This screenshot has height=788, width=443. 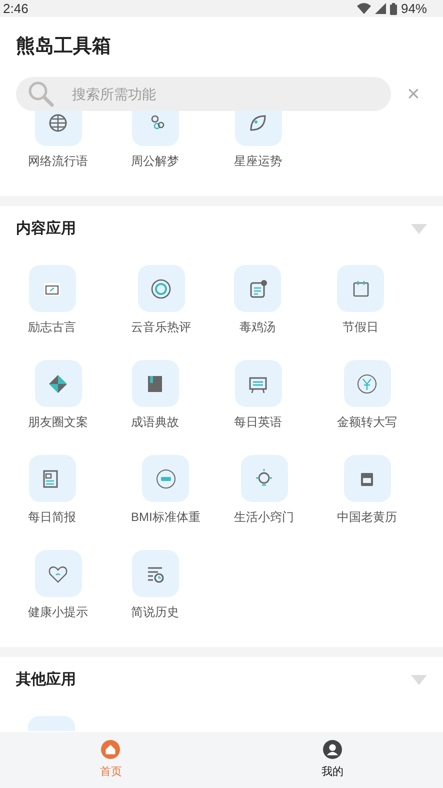 I want to click on home-icon, so click(x=110, y=749).